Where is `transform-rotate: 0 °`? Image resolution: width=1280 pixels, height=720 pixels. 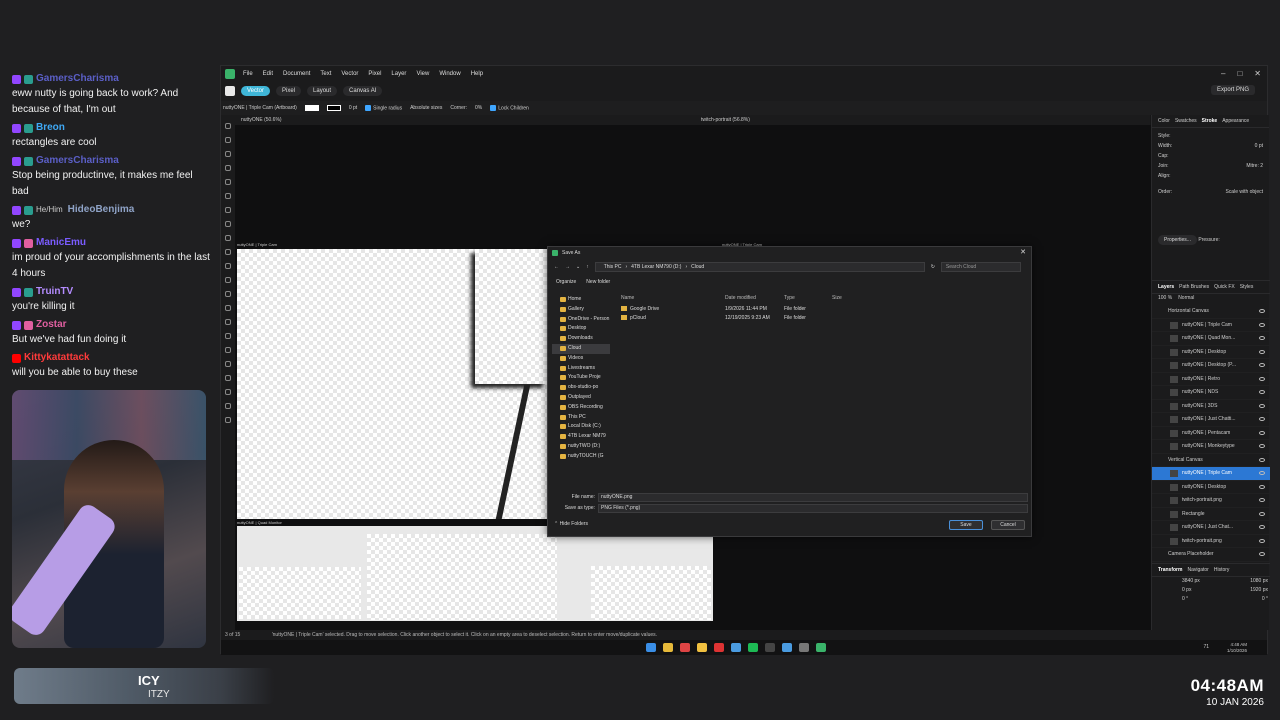 transform-rotate: 0 ° is located at coordinates (1185, 599).